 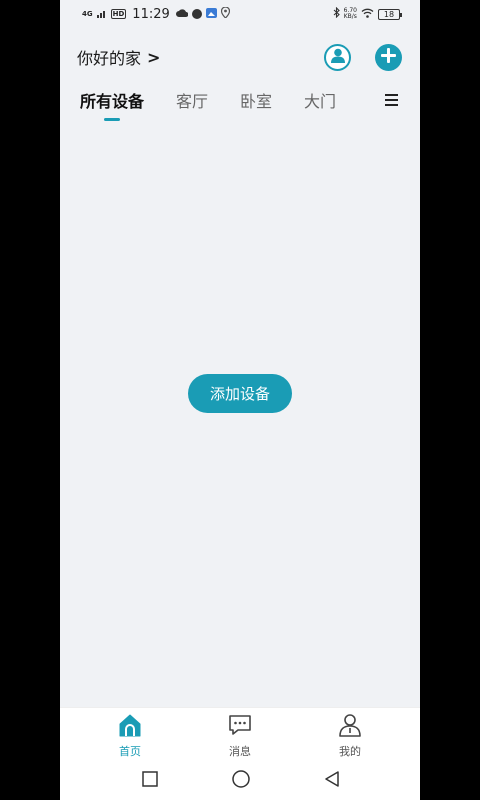 I want to click on profile-icon, so click(x=350, y=727).